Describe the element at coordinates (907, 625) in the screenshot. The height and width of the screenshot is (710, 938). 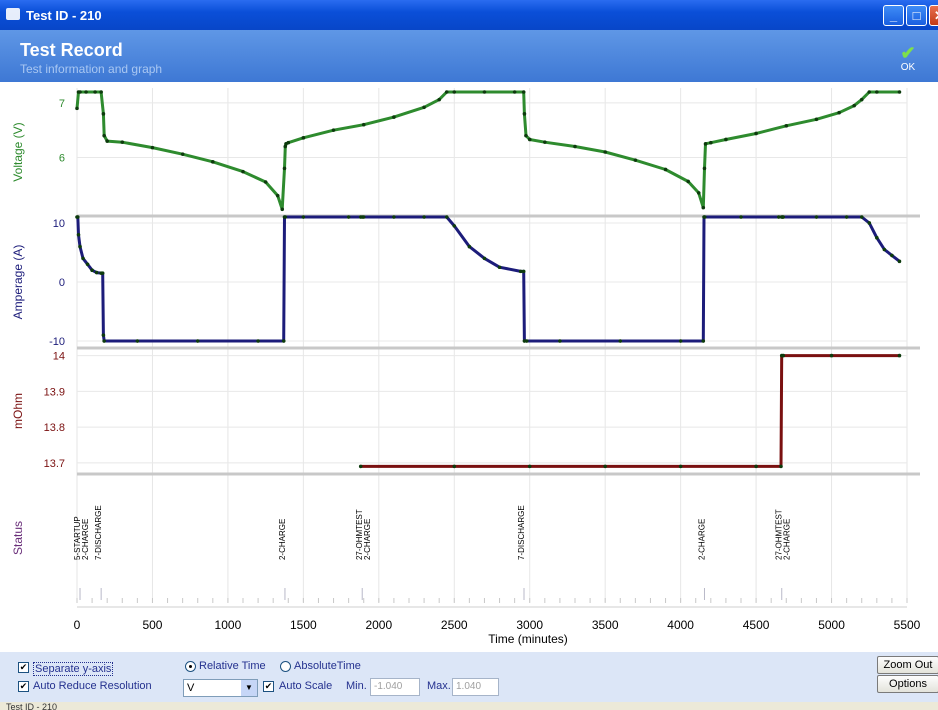
I see `x-tick-label: 5500` at that location.